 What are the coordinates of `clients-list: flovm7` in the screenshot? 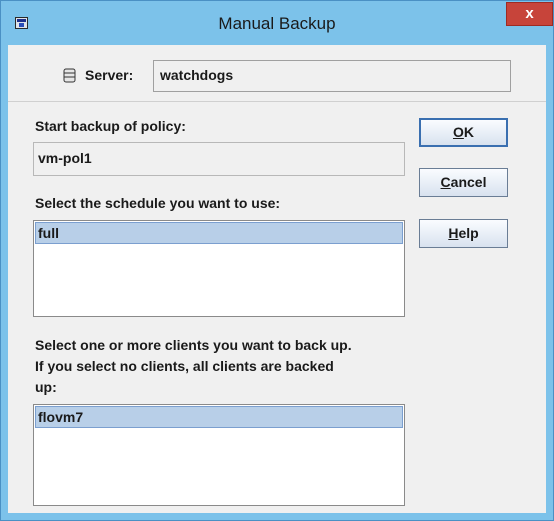 It's located at (219, 455).